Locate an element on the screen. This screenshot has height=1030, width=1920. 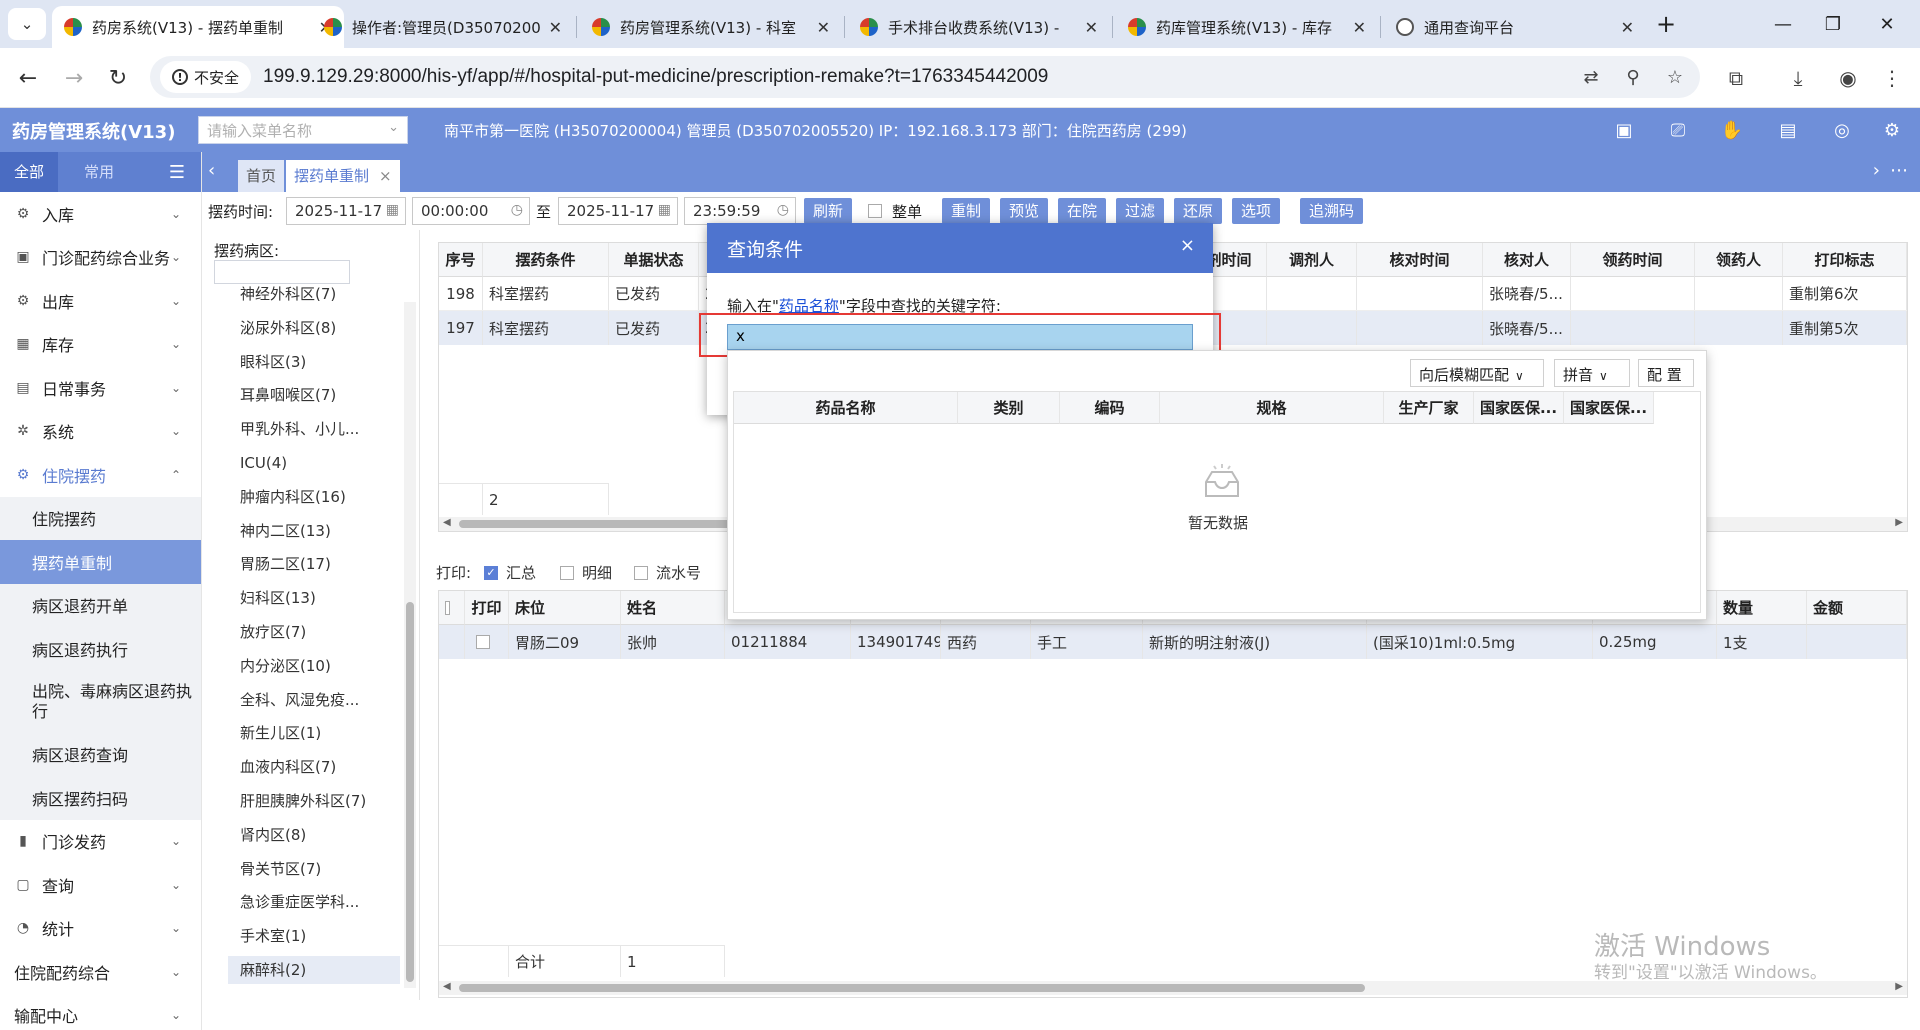
column-header: 调剂人 is located at coordinates (1312, 260).